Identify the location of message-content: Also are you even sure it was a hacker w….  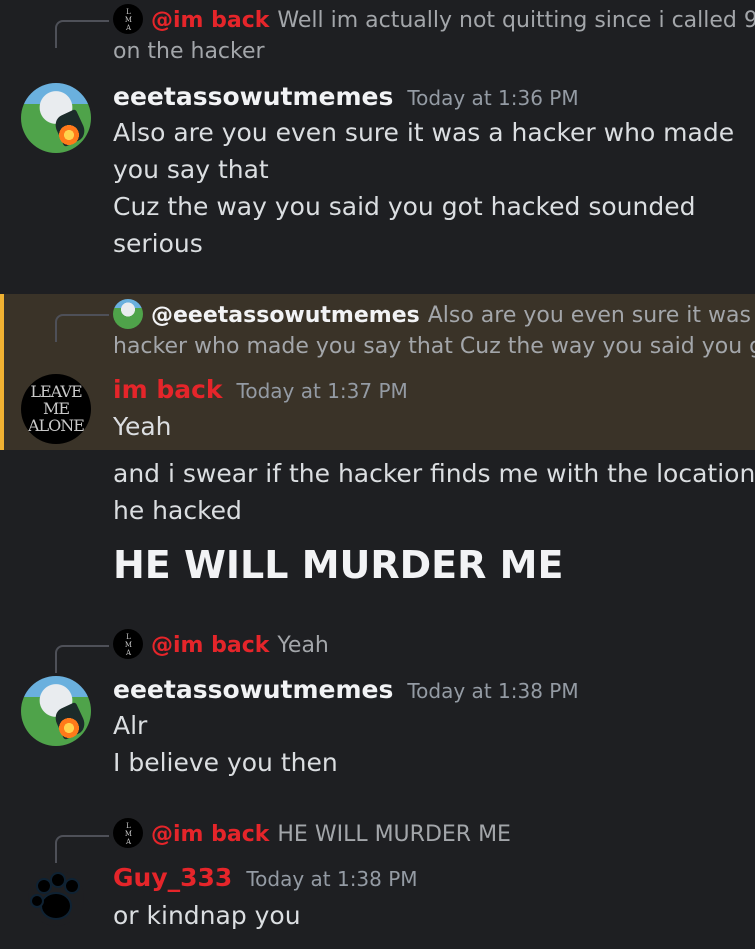
(424, 188).